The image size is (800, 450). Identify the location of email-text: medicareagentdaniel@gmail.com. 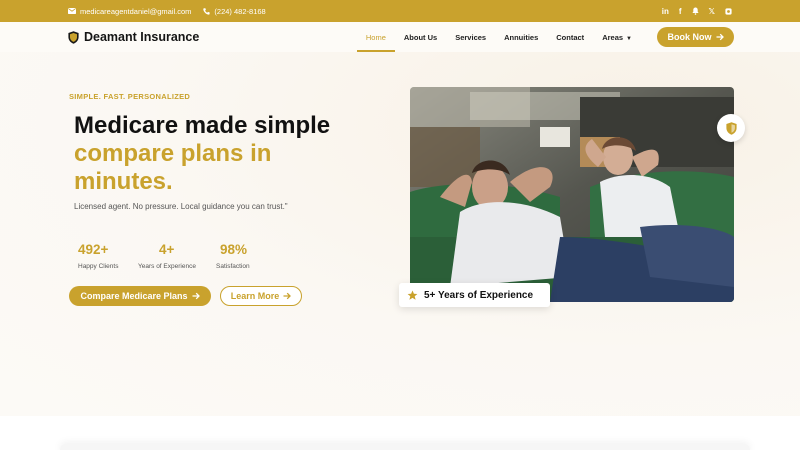
(136, 11).